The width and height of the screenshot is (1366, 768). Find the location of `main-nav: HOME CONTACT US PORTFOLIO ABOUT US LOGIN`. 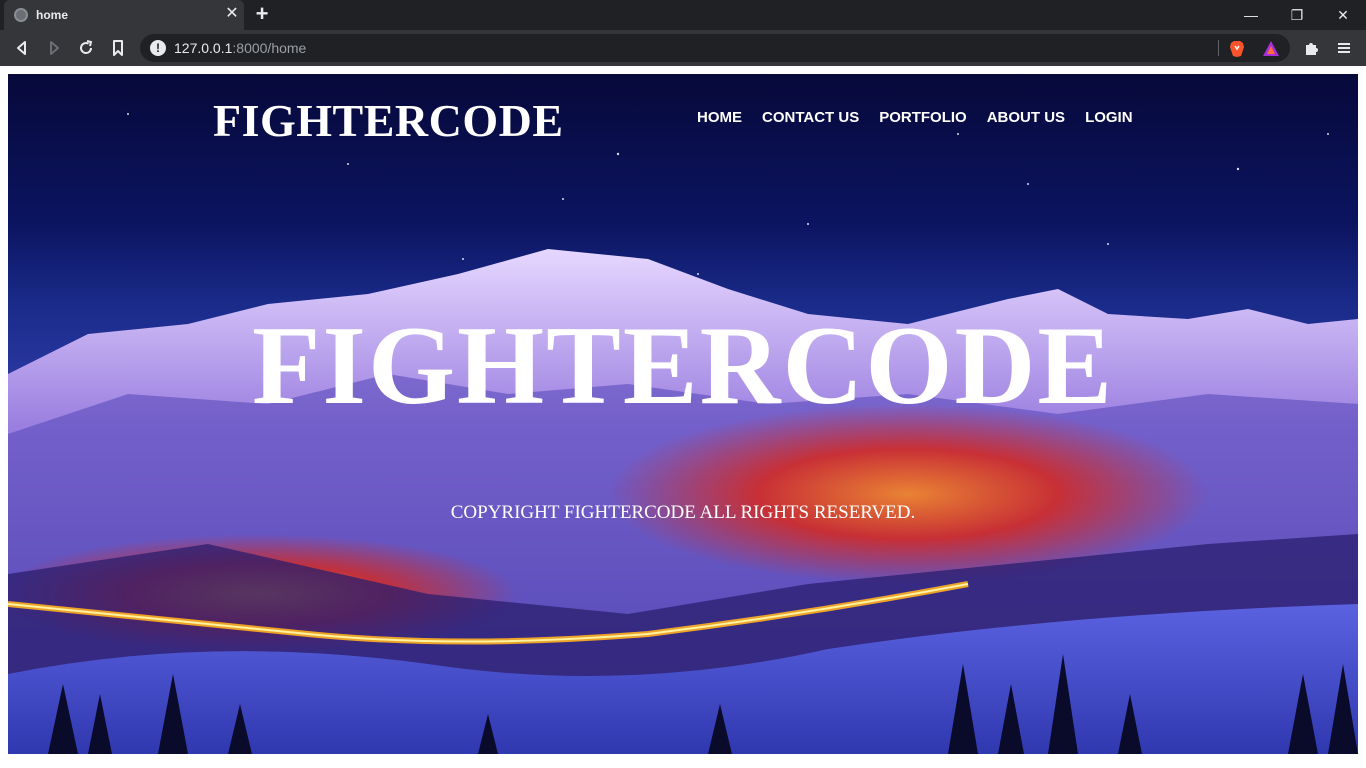

main-nav: HOME CONTACT US PORTFOLIO ABOUT US LOGIN is located at coordinates (915, 117).